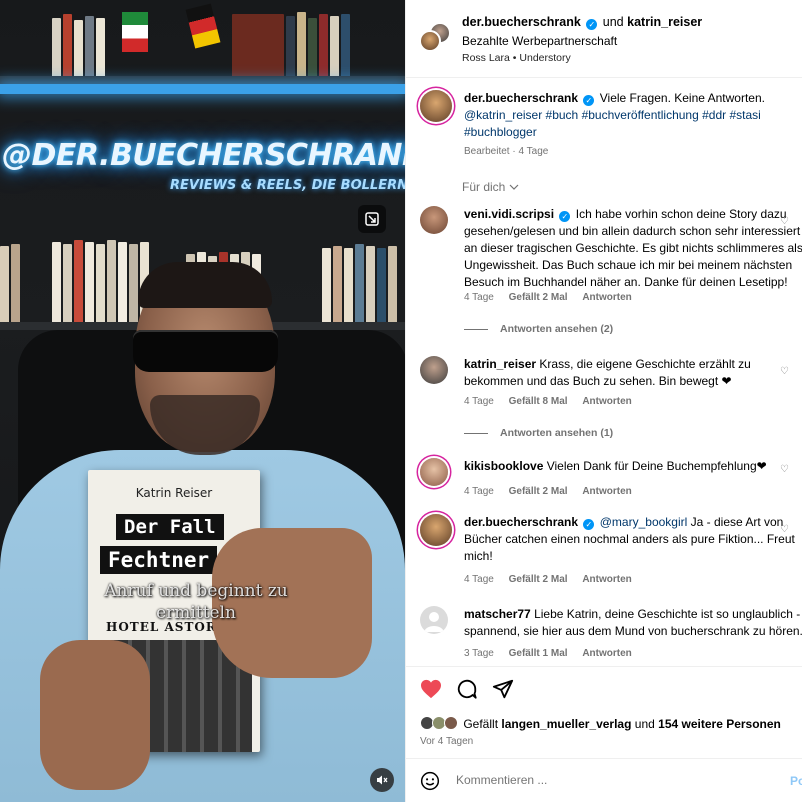  I want to click on caption-avatar, so click(436, 106).